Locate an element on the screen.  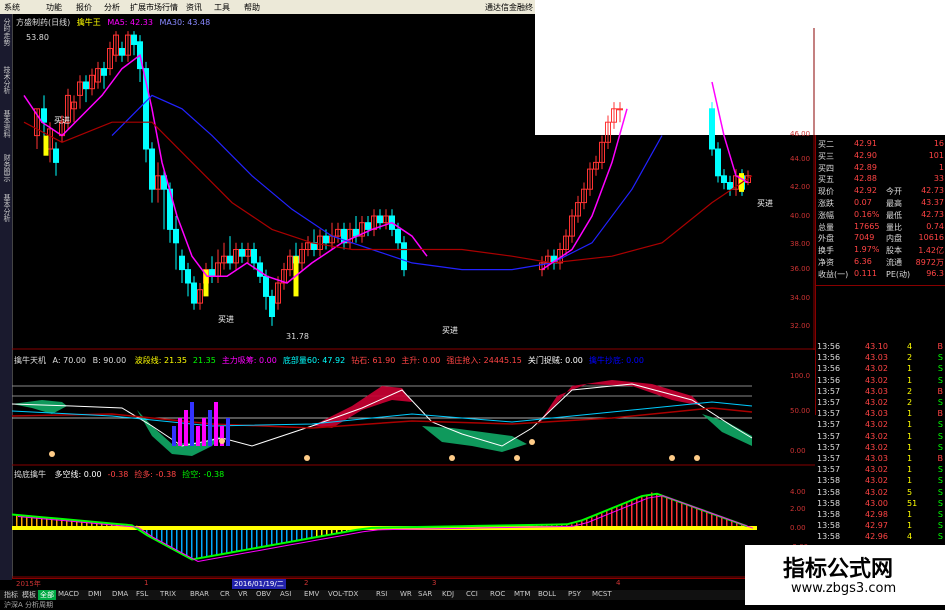
menu-item-0: 系统 is located at coordinates (12, 7).